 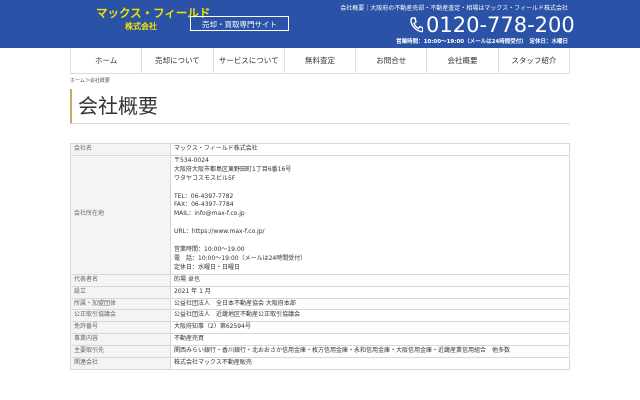 I want to click on row-value: 2021 年 1 月, so click(x=370, y=292).